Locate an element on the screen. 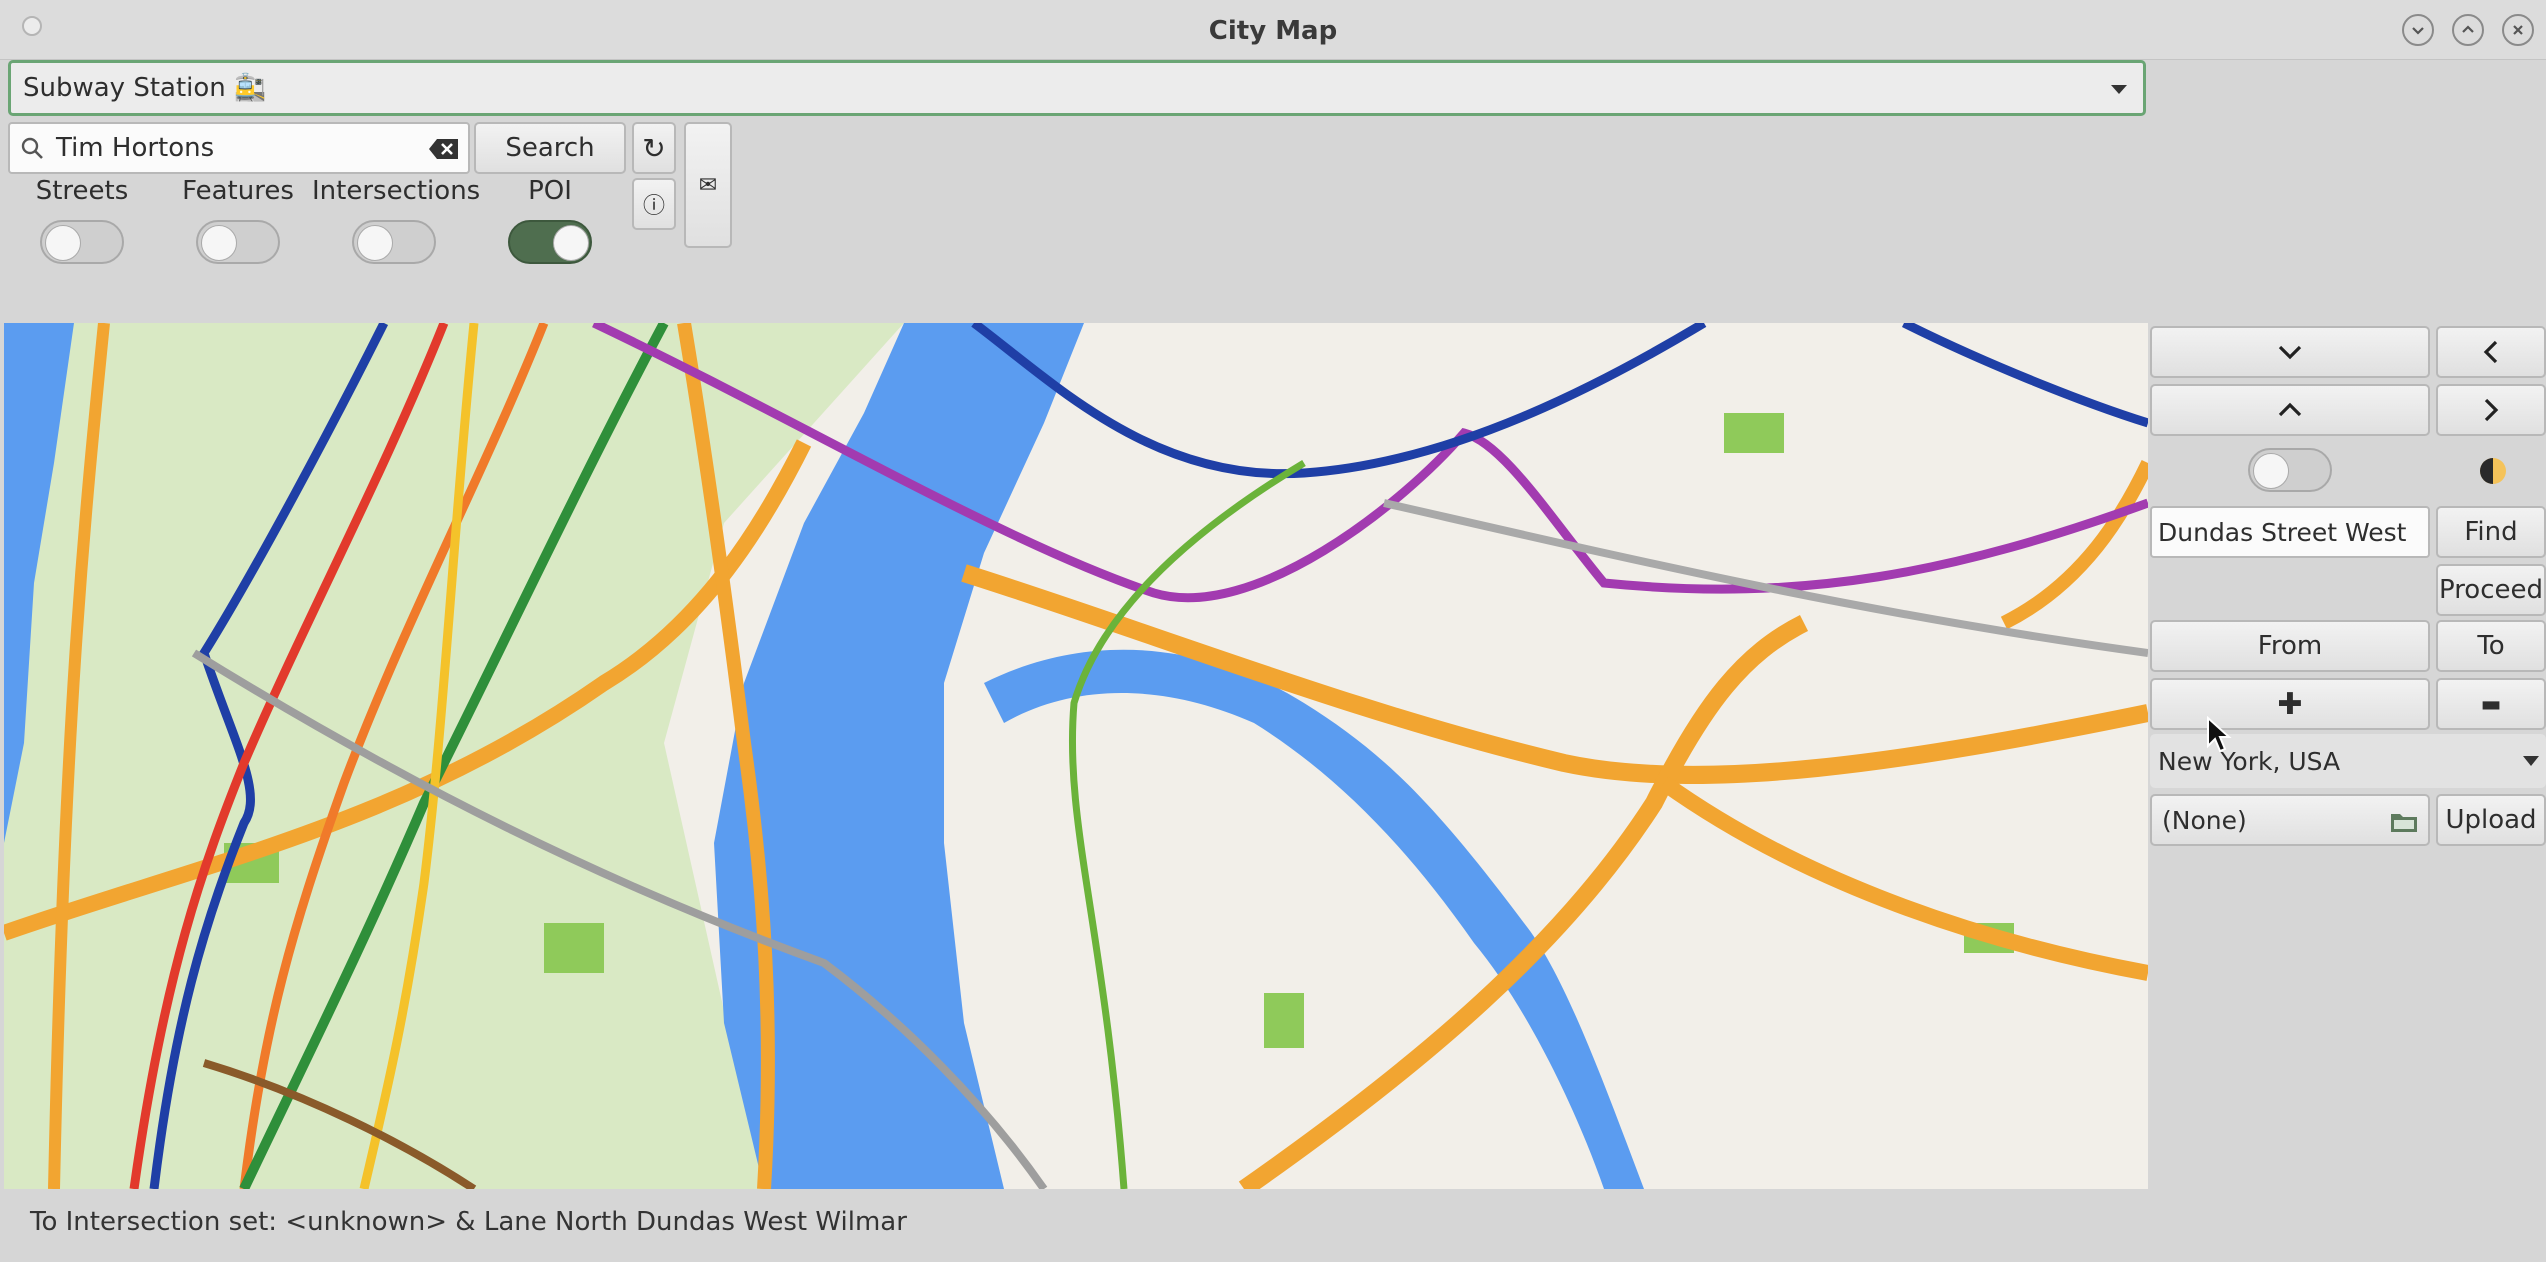  poi-toggle is located at coordinates (550, 242).